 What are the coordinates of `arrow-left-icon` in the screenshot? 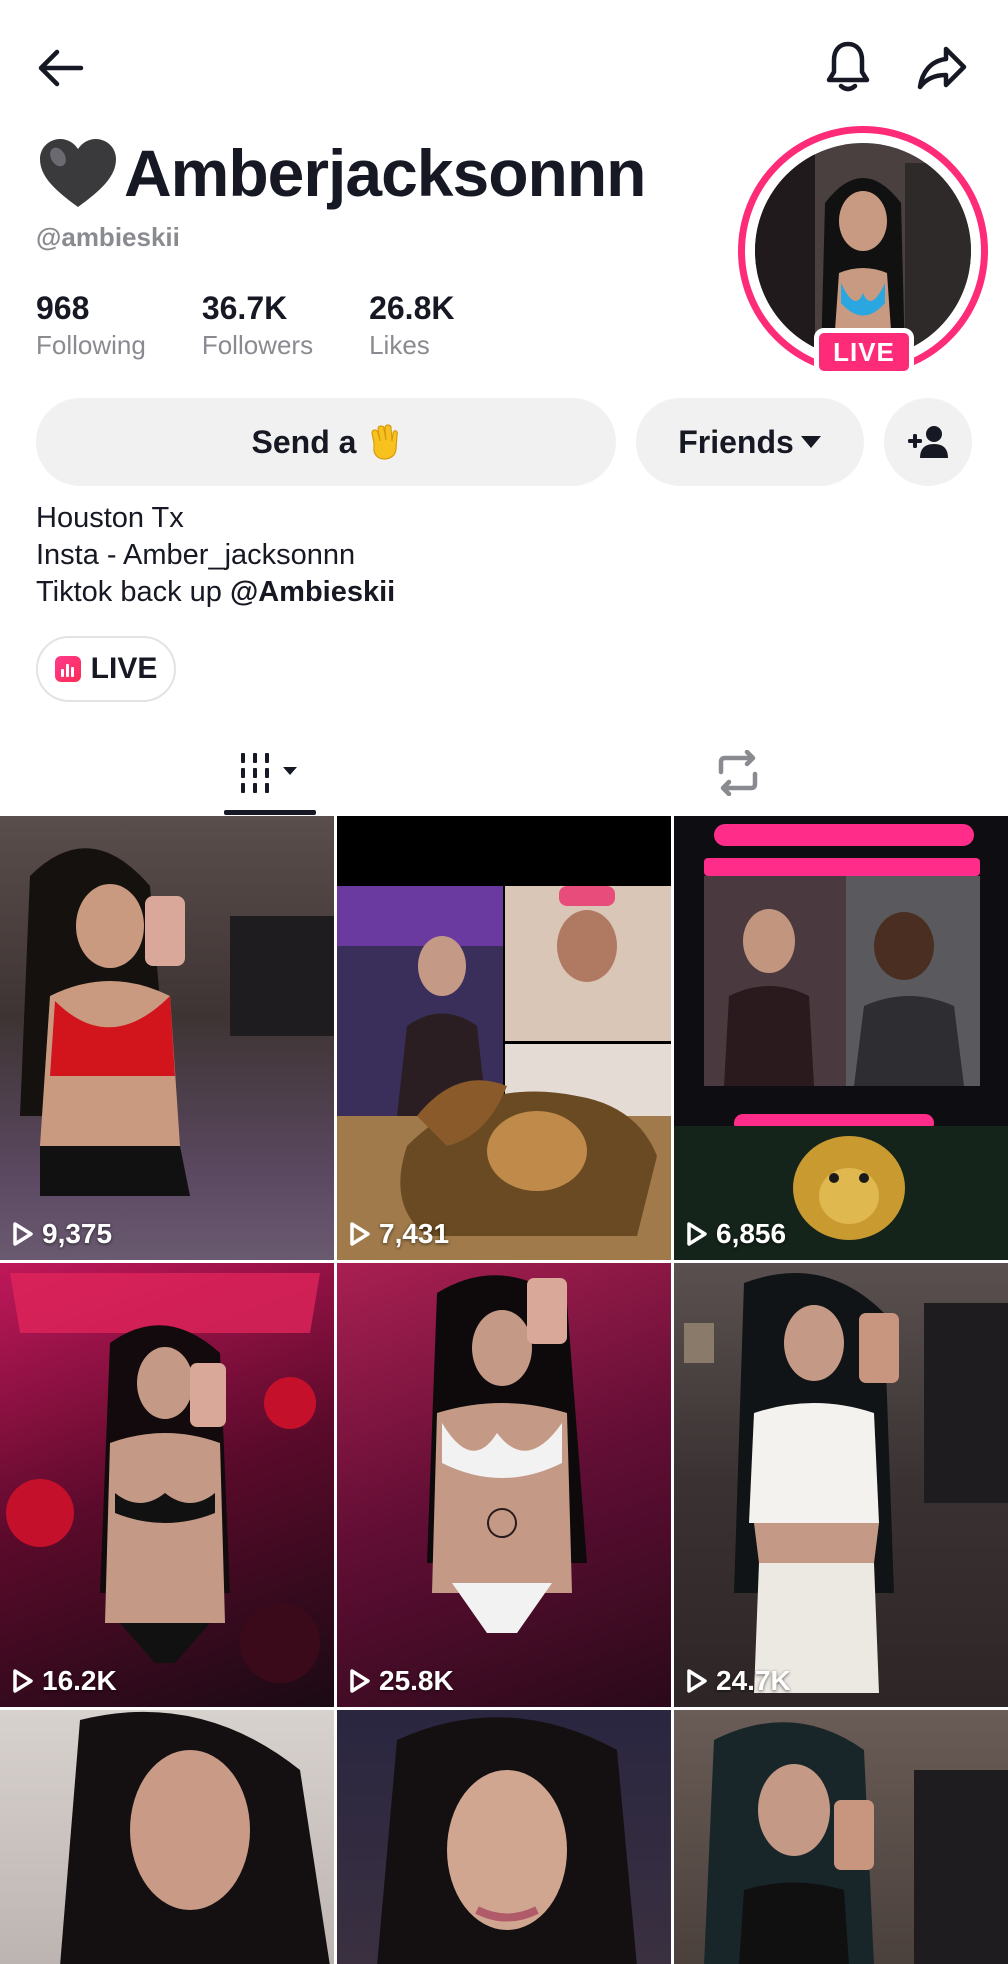 It's located at (61, 68).